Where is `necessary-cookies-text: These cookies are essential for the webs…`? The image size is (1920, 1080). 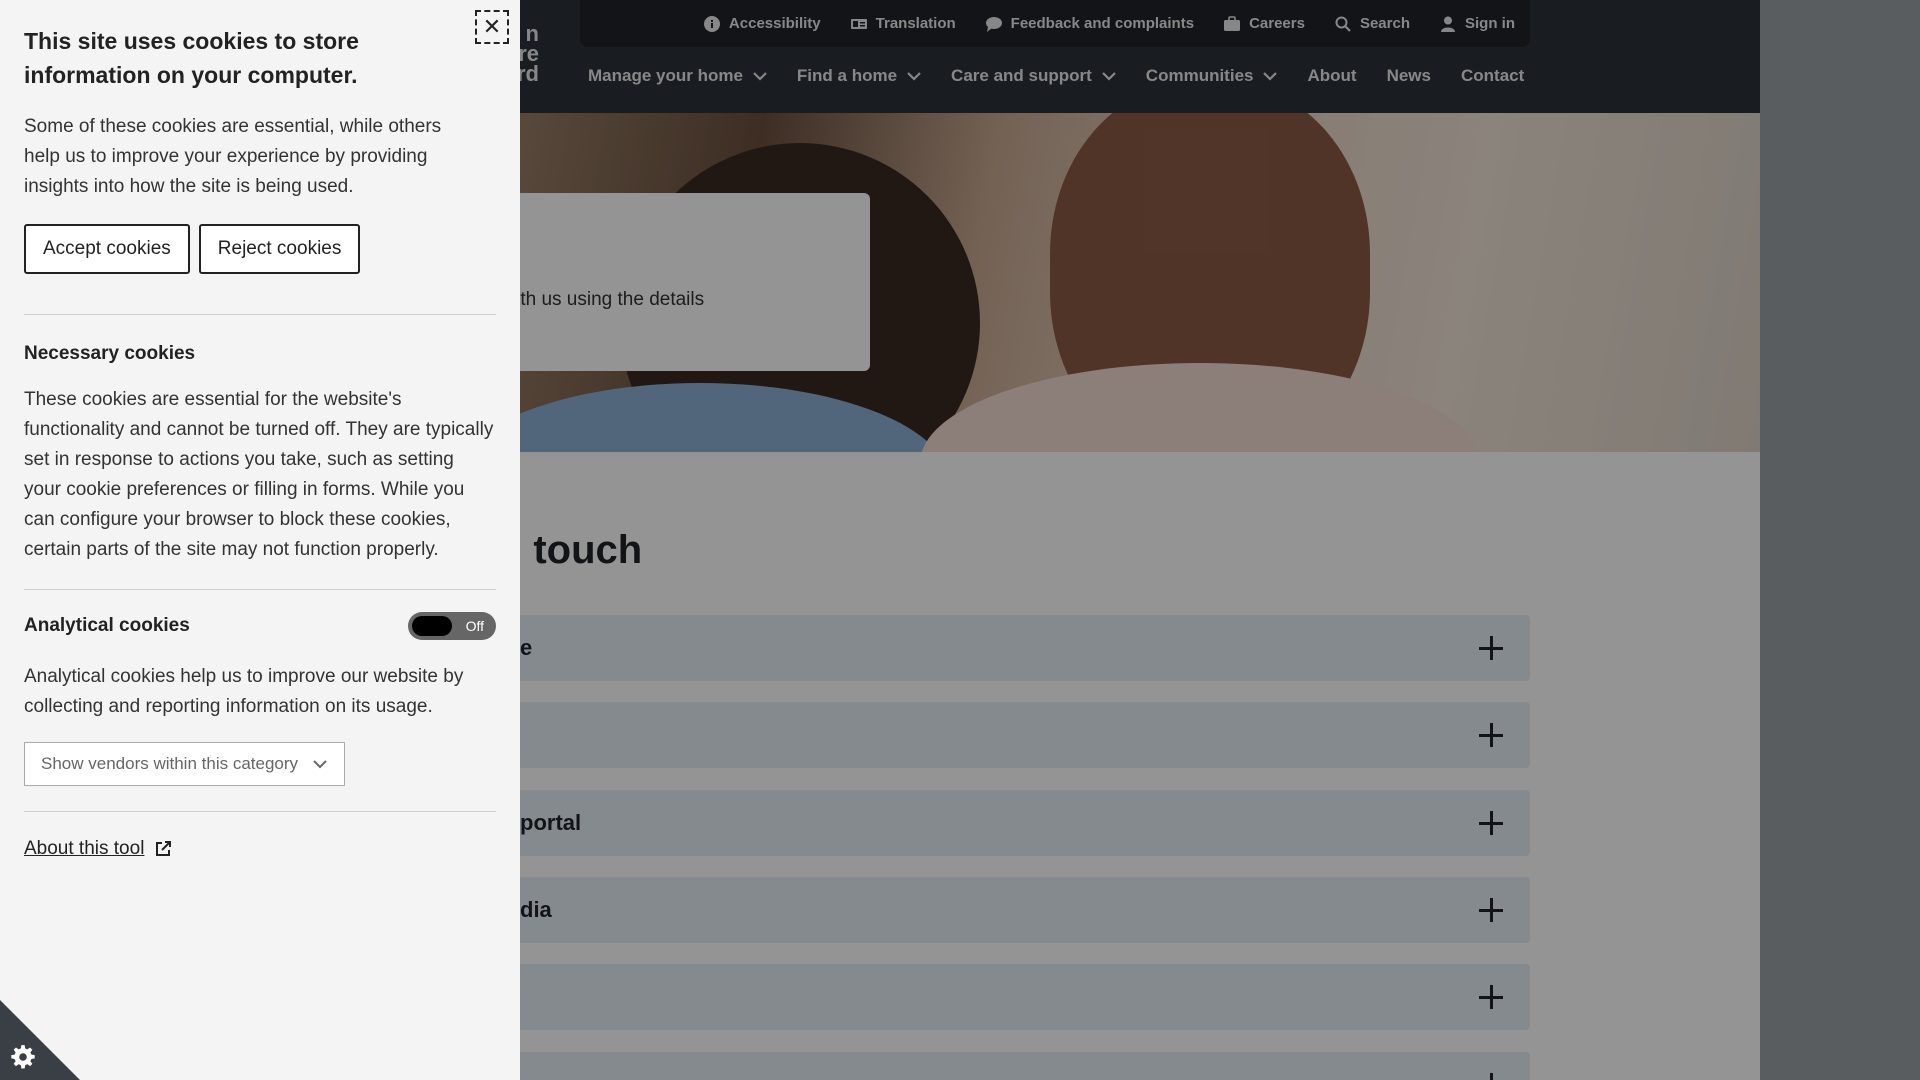
necessary-cookies-text: These cookies are essential for the webs… is located at coordinates (259, 474).